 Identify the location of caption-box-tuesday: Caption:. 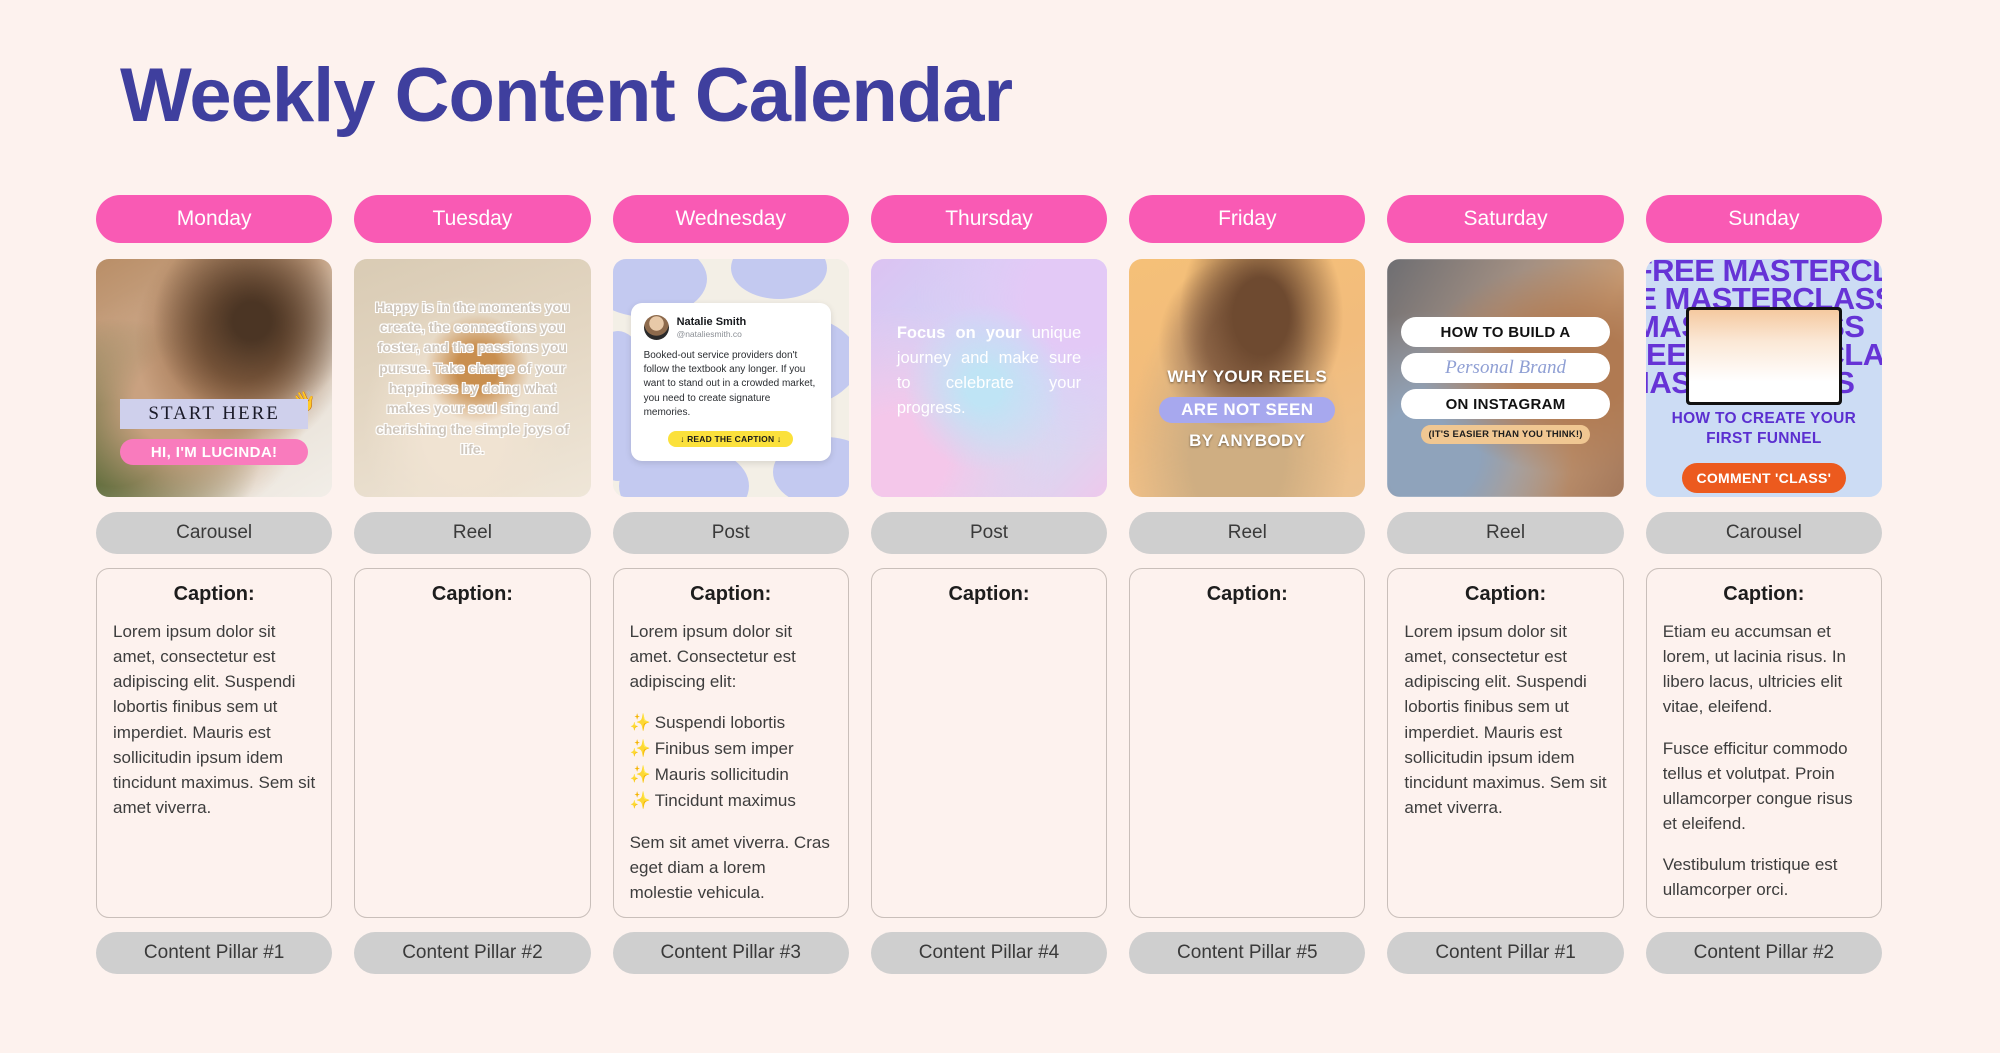
(472, 743).